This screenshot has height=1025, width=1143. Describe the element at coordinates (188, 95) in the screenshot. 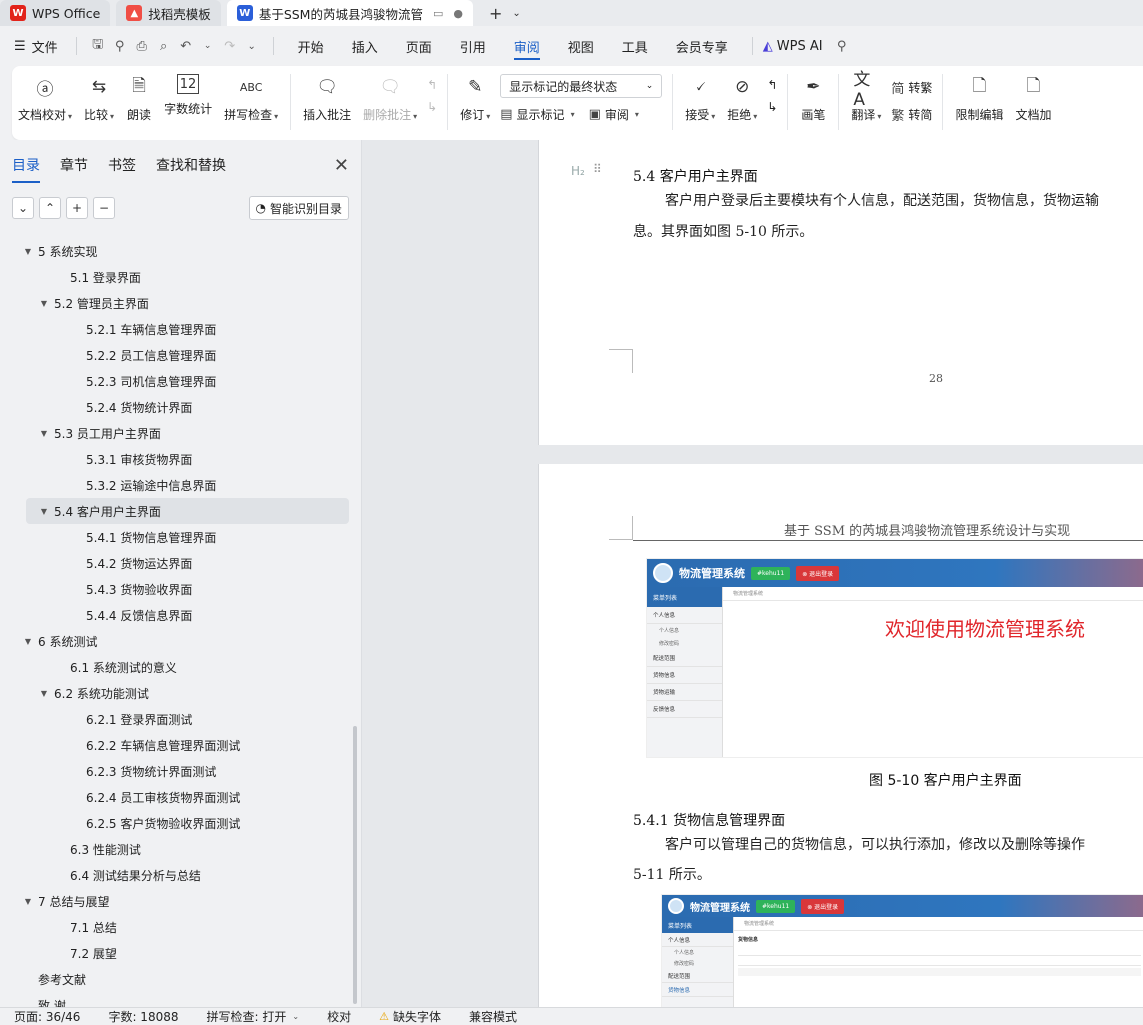

I see `word-count-button: 12 字数统计` at that location.